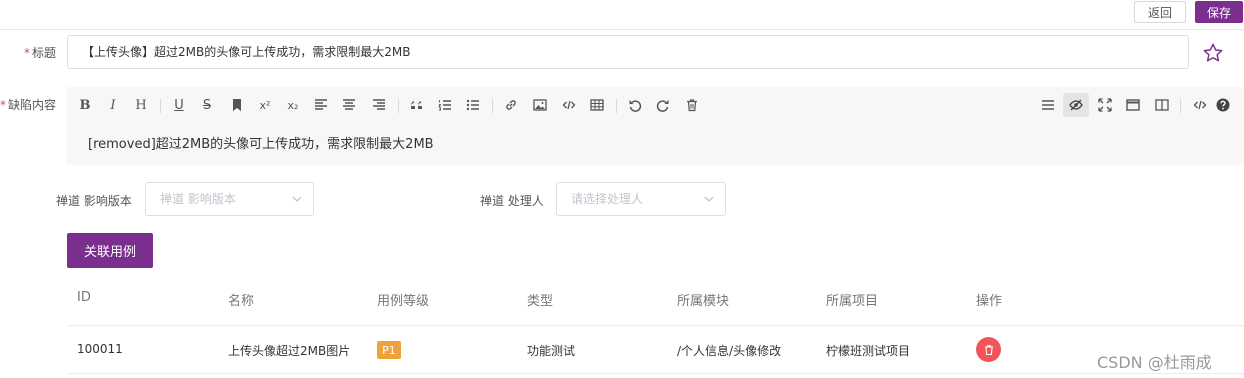 This screenshot has width=1244, height=378. Describe the element at coordinates (207, 105) in the screenshot. I see `strikethrough-button: S` at that location.